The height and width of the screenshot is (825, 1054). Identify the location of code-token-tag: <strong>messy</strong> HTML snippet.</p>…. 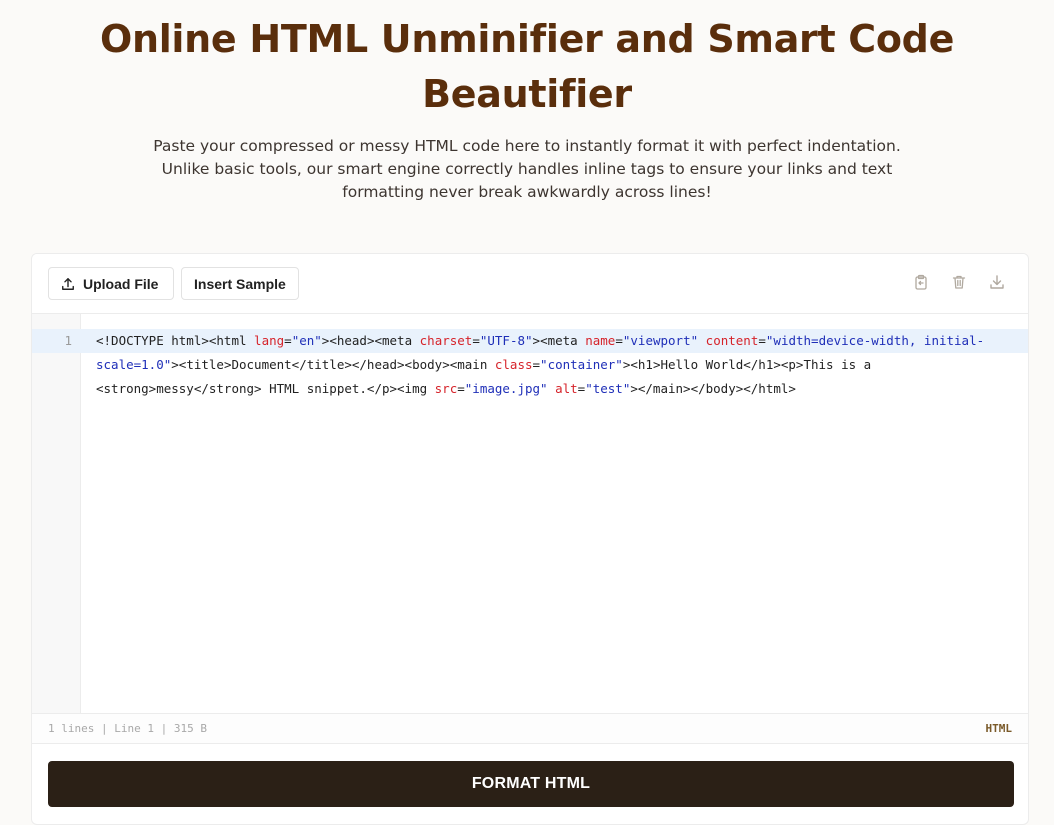
(265, 388).